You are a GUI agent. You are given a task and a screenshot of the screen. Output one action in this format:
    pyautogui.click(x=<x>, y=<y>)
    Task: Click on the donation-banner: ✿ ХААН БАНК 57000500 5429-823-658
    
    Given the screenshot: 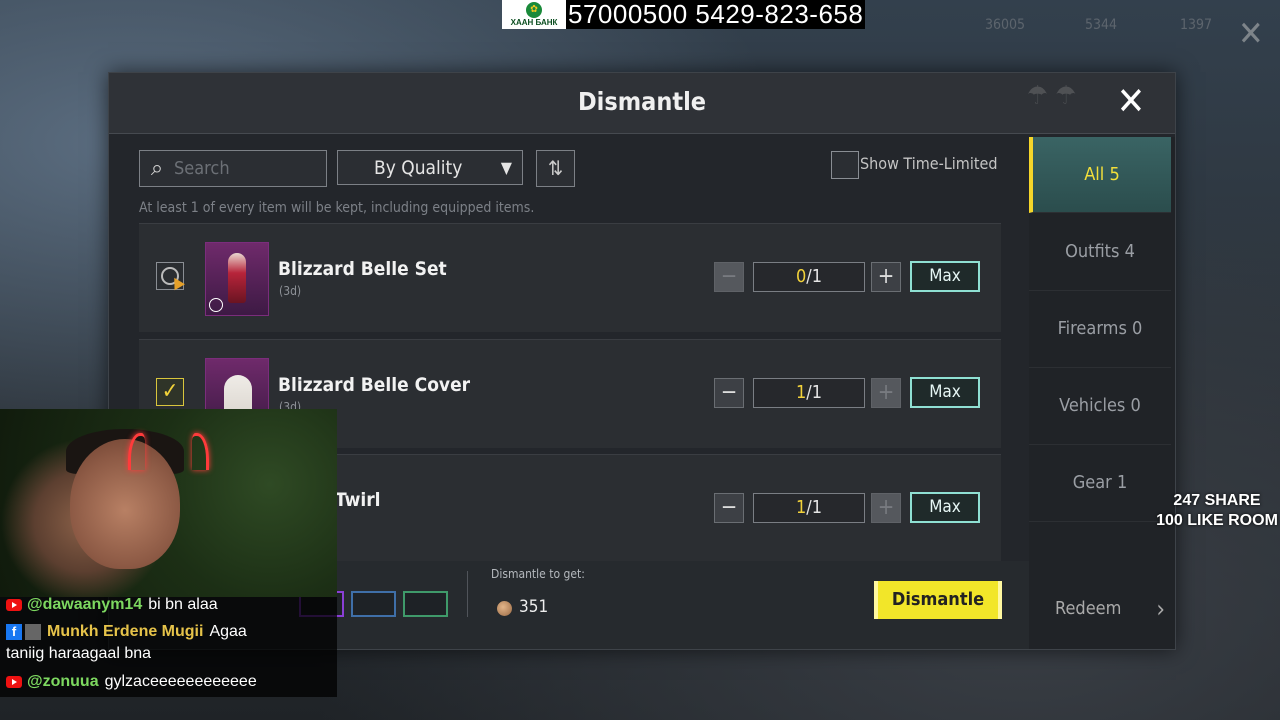 What is the action you would take?
    pyautogui.click(x=684, y=14)
    